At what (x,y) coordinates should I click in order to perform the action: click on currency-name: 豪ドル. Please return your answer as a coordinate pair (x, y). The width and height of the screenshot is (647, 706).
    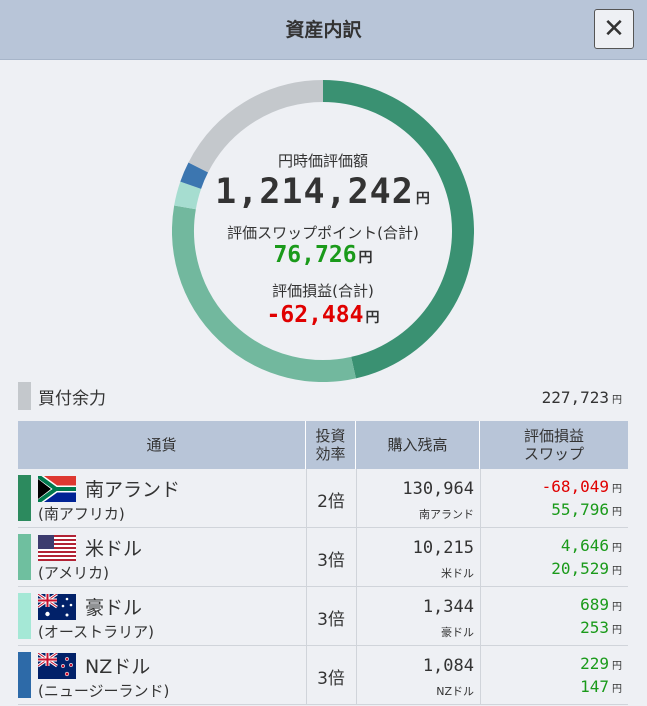
    Looking at the image, I should click on (114, 608).